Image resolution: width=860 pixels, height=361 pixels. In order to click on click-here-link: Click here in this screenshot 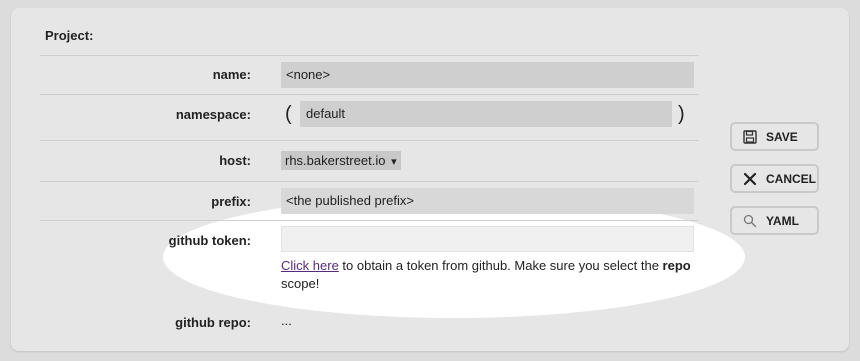, I will do `click(310, 265)`.